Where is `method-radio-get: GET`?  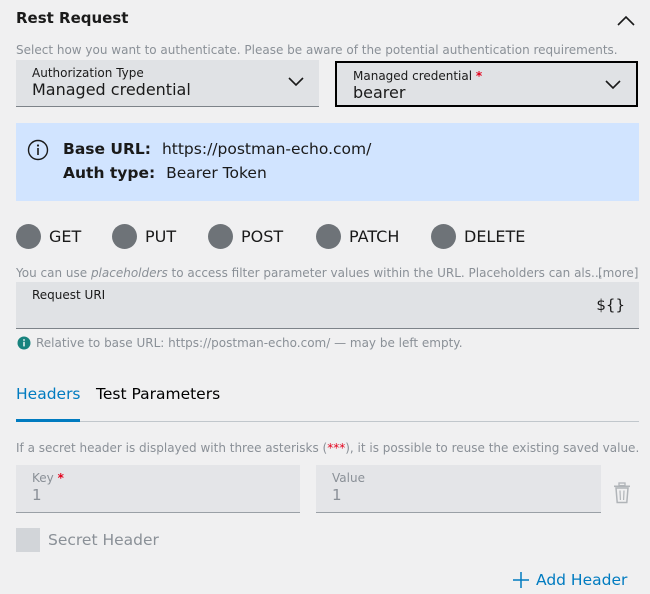
method-radio-get: GET is located at coordinates (48, 236).